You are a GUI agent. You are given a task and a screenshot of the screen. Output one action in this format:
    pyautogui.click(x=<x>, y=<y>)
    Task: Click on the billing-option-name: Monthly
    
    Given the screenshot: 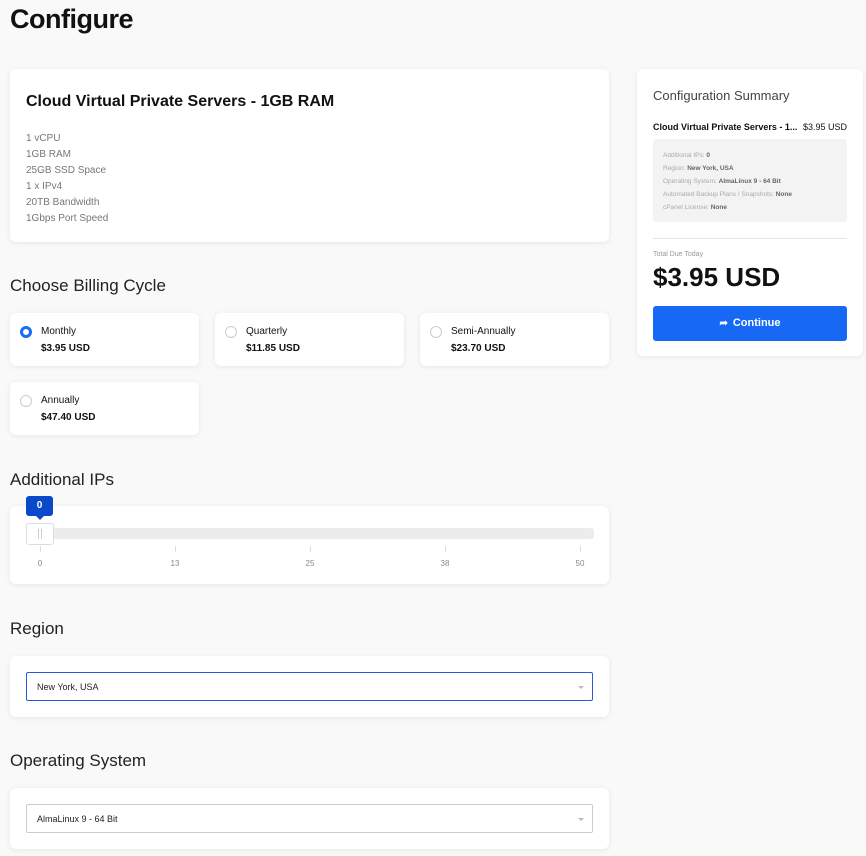 What is the action you would take?
    pyautogui.click(x=59, y=331)
    